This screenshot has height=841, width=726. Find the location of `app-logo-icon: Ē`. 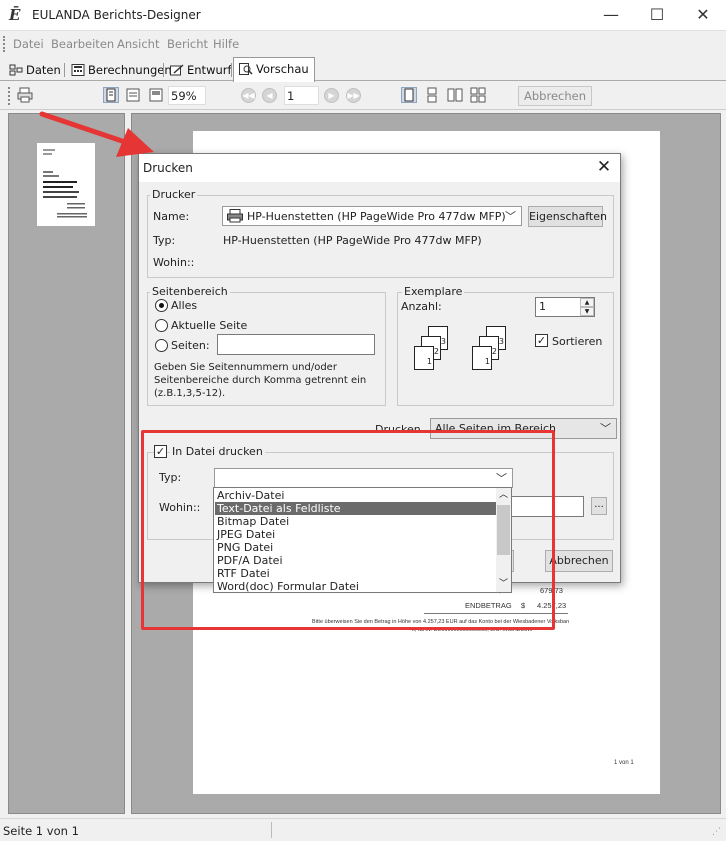

app-logo-icon: Ē is located at coordinates (15, 15).